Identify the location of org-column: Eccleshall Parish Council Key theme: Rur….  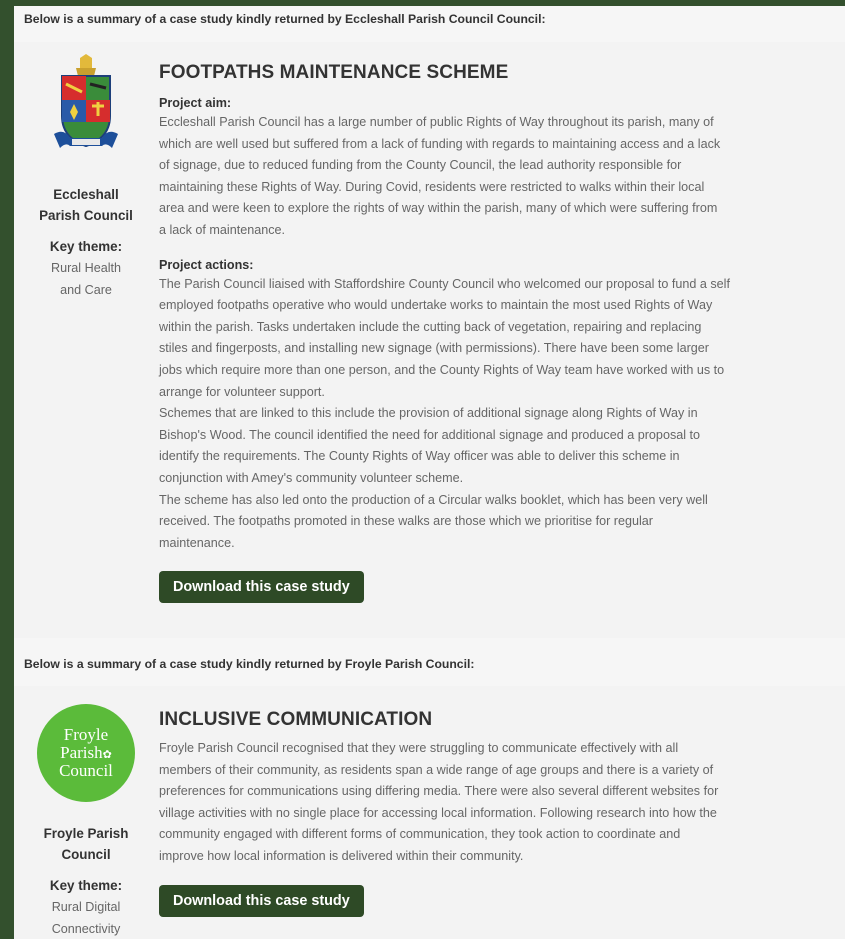
(86, 177).